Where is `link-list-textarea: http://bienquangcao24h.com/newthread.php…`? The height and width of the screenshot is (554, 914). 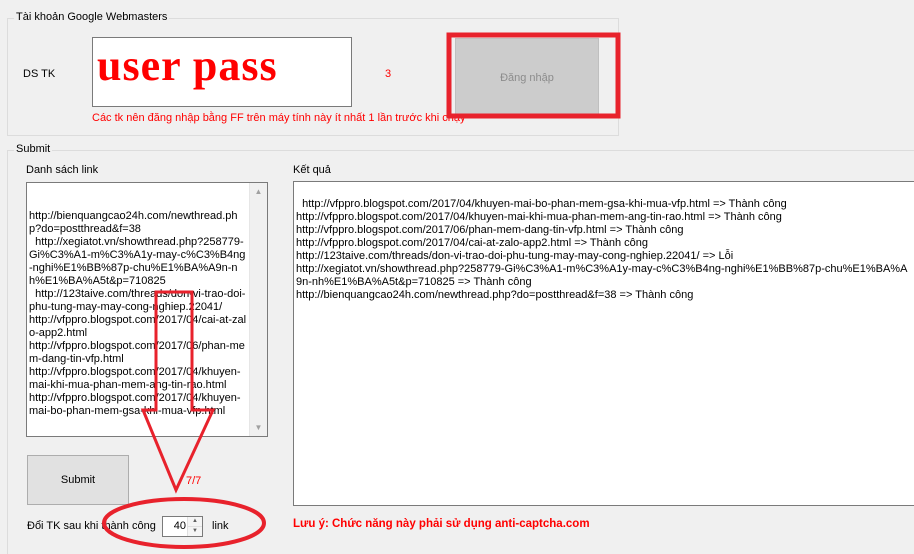 link-list-textarea: http://bienquangcao24h.com/newthread.php… is located at coordinates (147, 309).